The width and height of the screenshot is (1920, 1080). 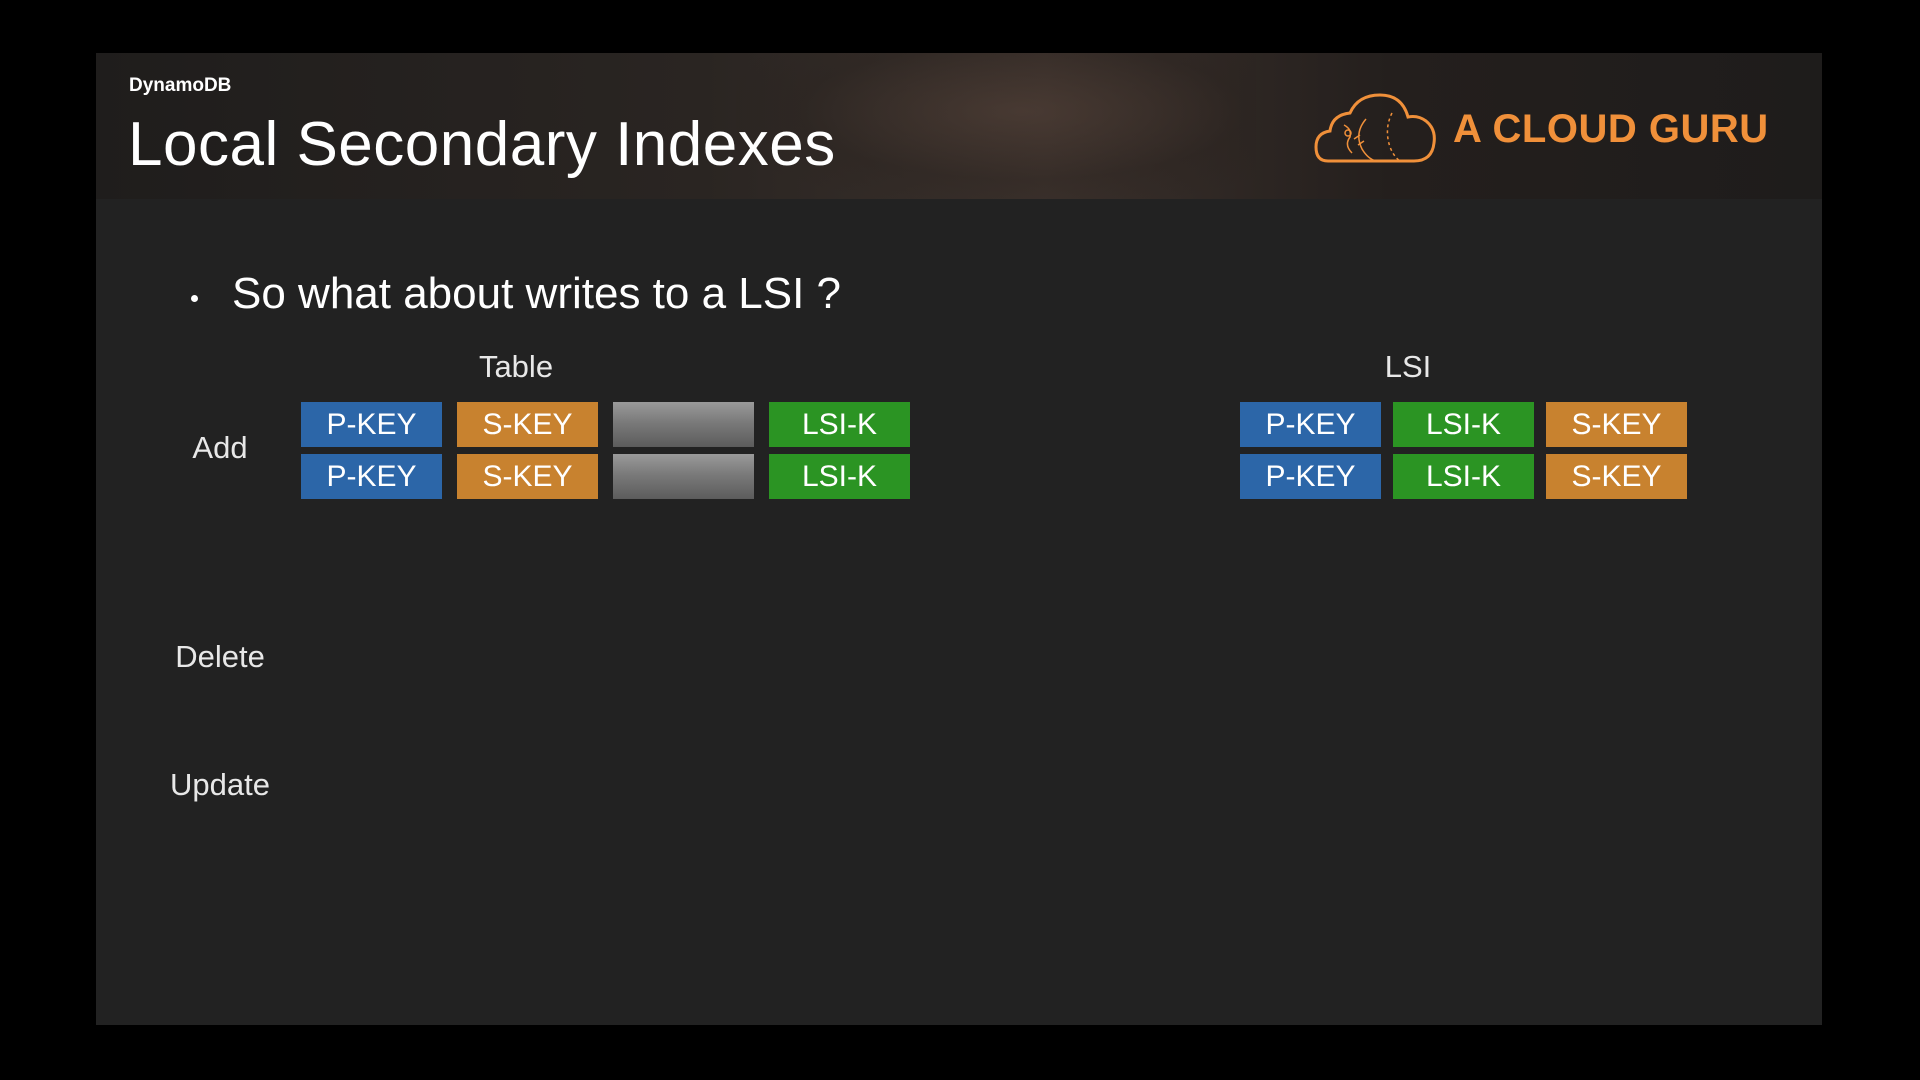 What do you see at coordinates (220, 784) in the screenshot?
I see `row-label-update: Update` at bounding box center [220, 784].